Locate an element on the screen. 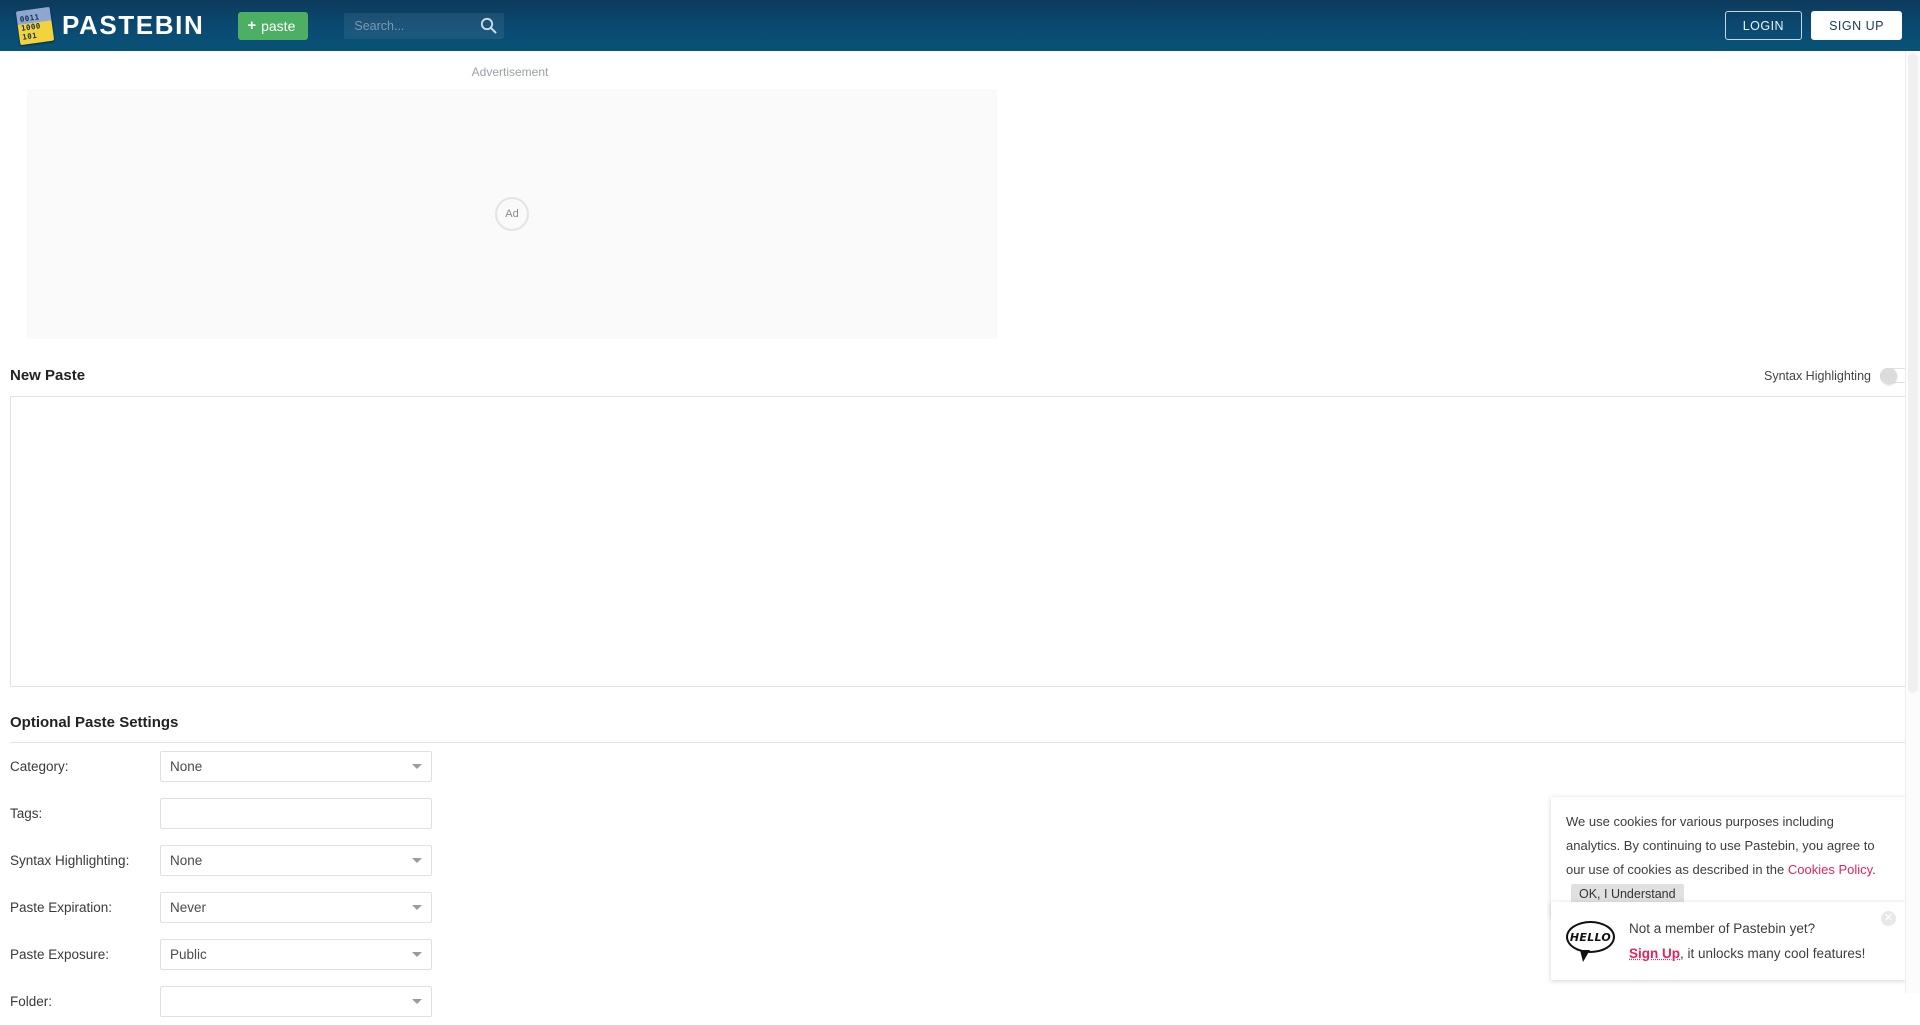 The image size is (1920, 1025). paste-exposure-select: Public is located at coordinates (296, 954).